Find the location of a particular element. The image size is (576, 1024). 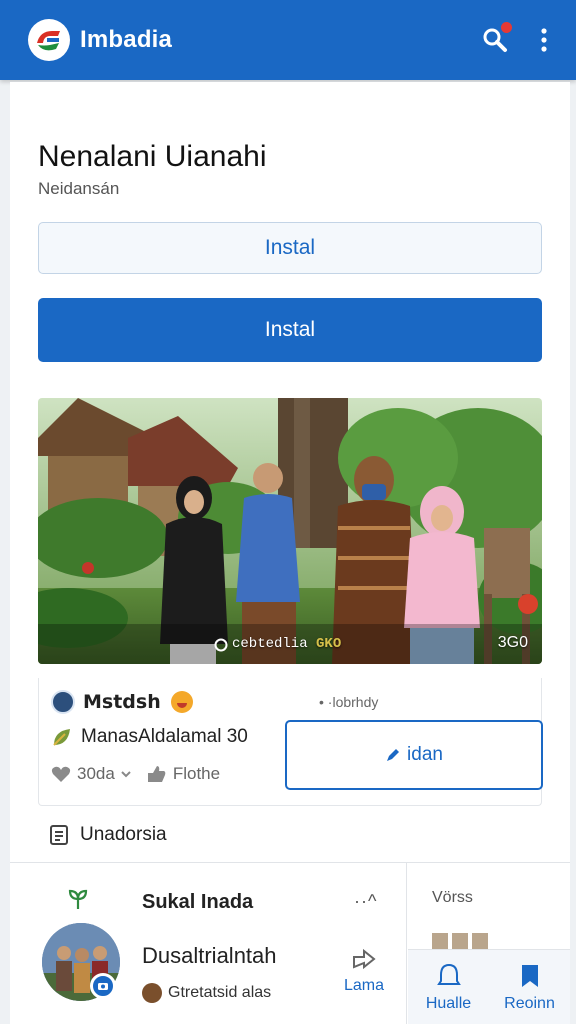

side-label: Vörss is located at coordinates (452, 897).